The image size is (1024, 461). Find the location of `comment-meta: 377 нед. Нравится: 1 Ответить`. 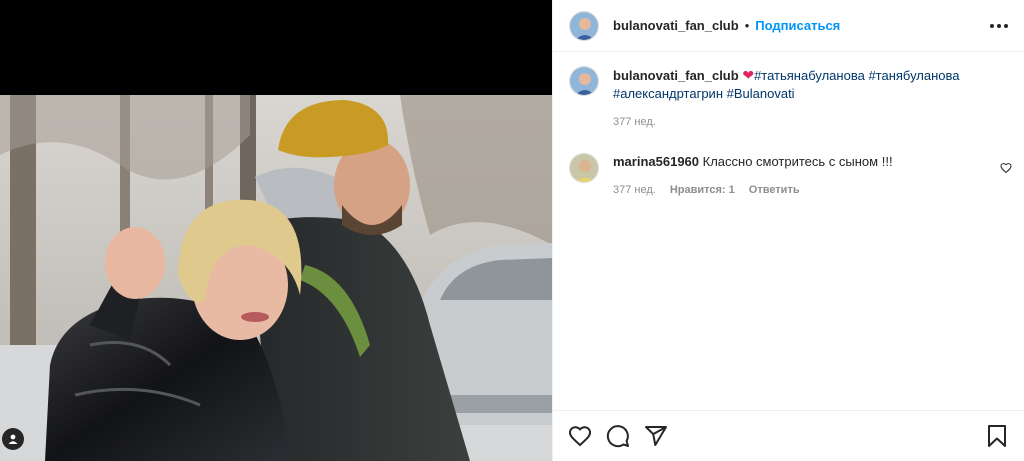

comment-meta: 377 нед. Нравится: 1 Ответить is located at coordinates (753, 190).